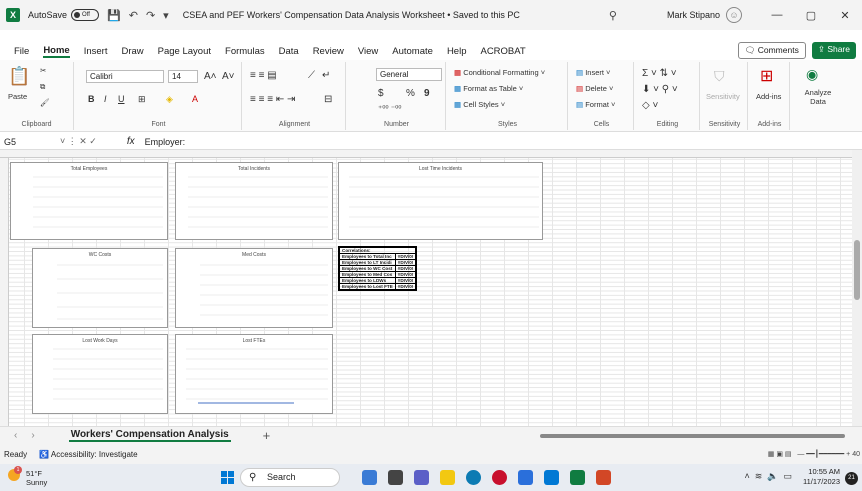 The width and height of the screenshot is (862, 491). I want to click on row-headers, so click(4, 292).